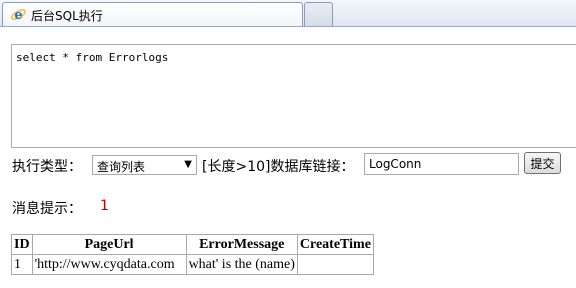 The image size is (576, 288). What do you see at coordinates (121, 167) in the screenshot?
I see `exec-type-selected-value: 查询列表` at bounding box center [121, 167].